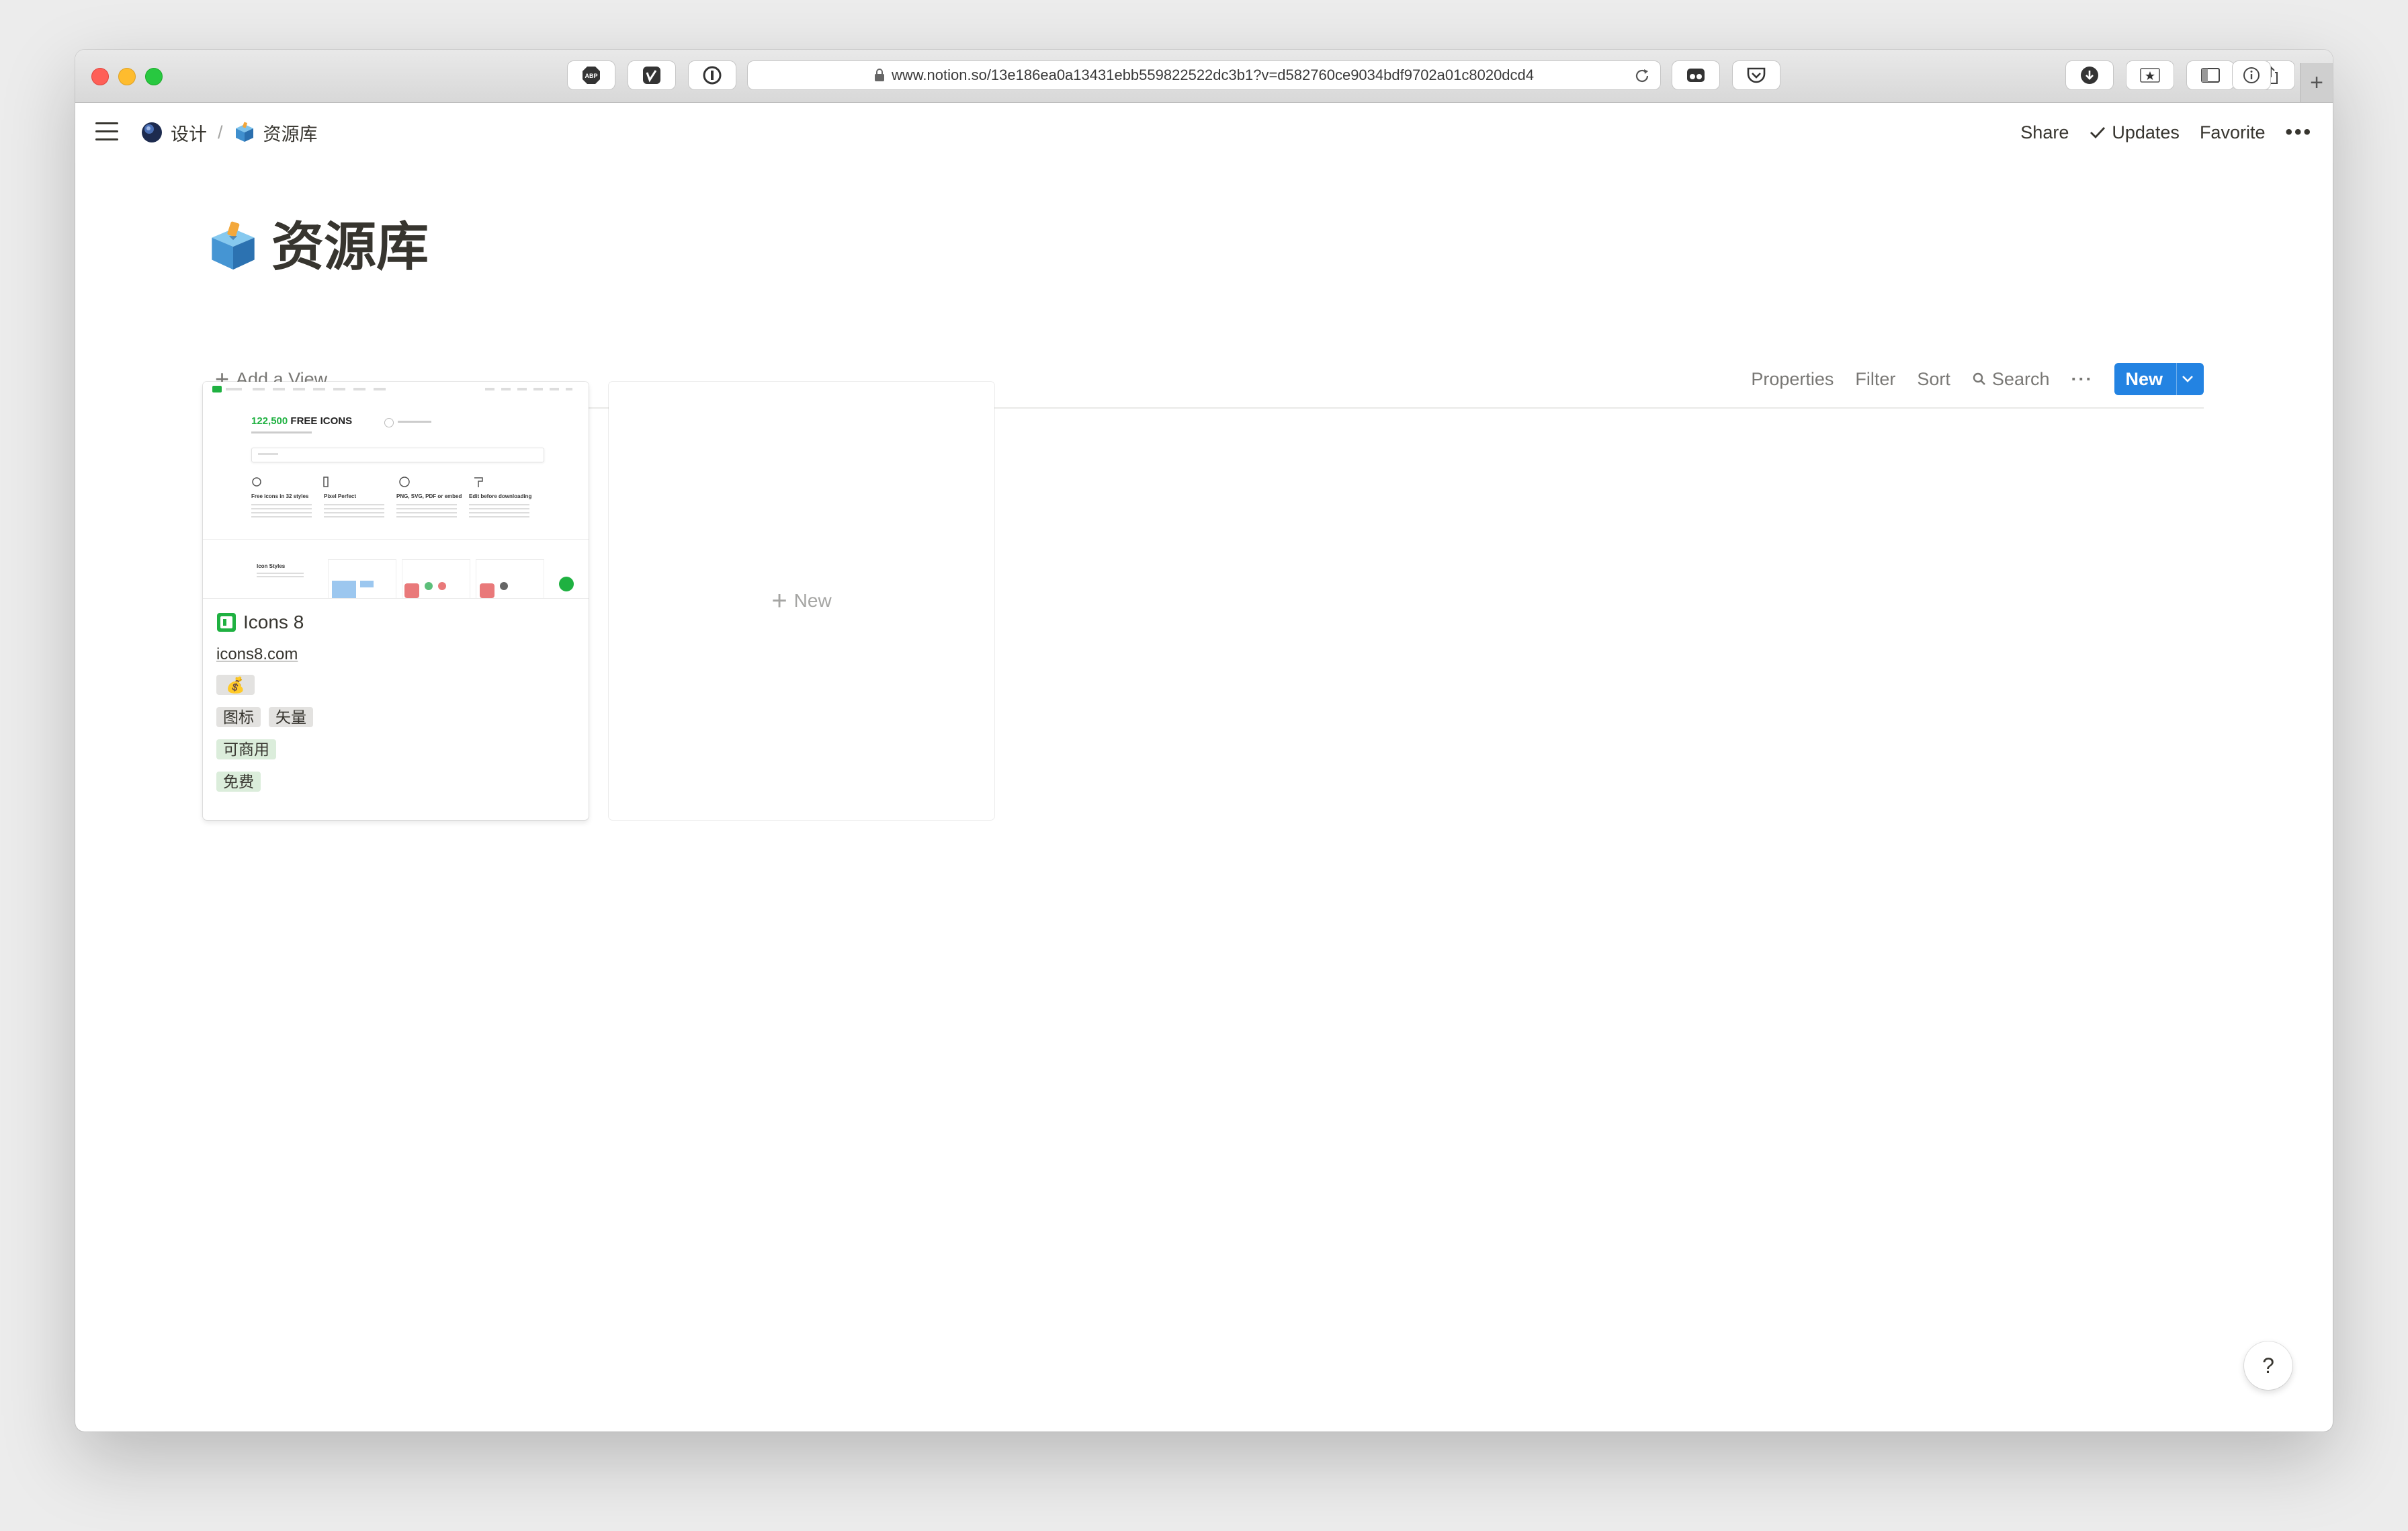 Image resolution: width=2408 pixels, height=1531 pixels. Describe the element at coordinates (290, 133) in the screenshot. I see `breadcrumb-item-library: 资源库` at that location.